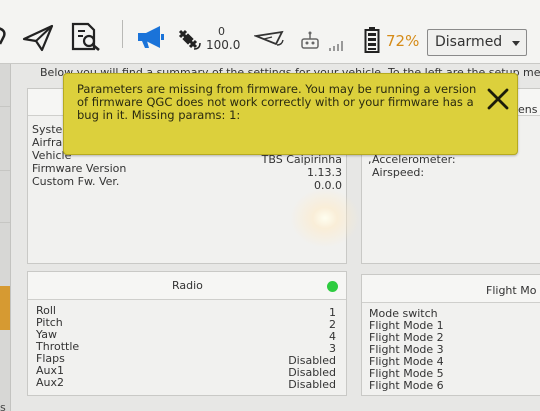 Image resolution: width=540 pixels, height=411 pixels. Describe the element at coordinates (337, 43) in the screenshot. I see `signal-icon` at that location.